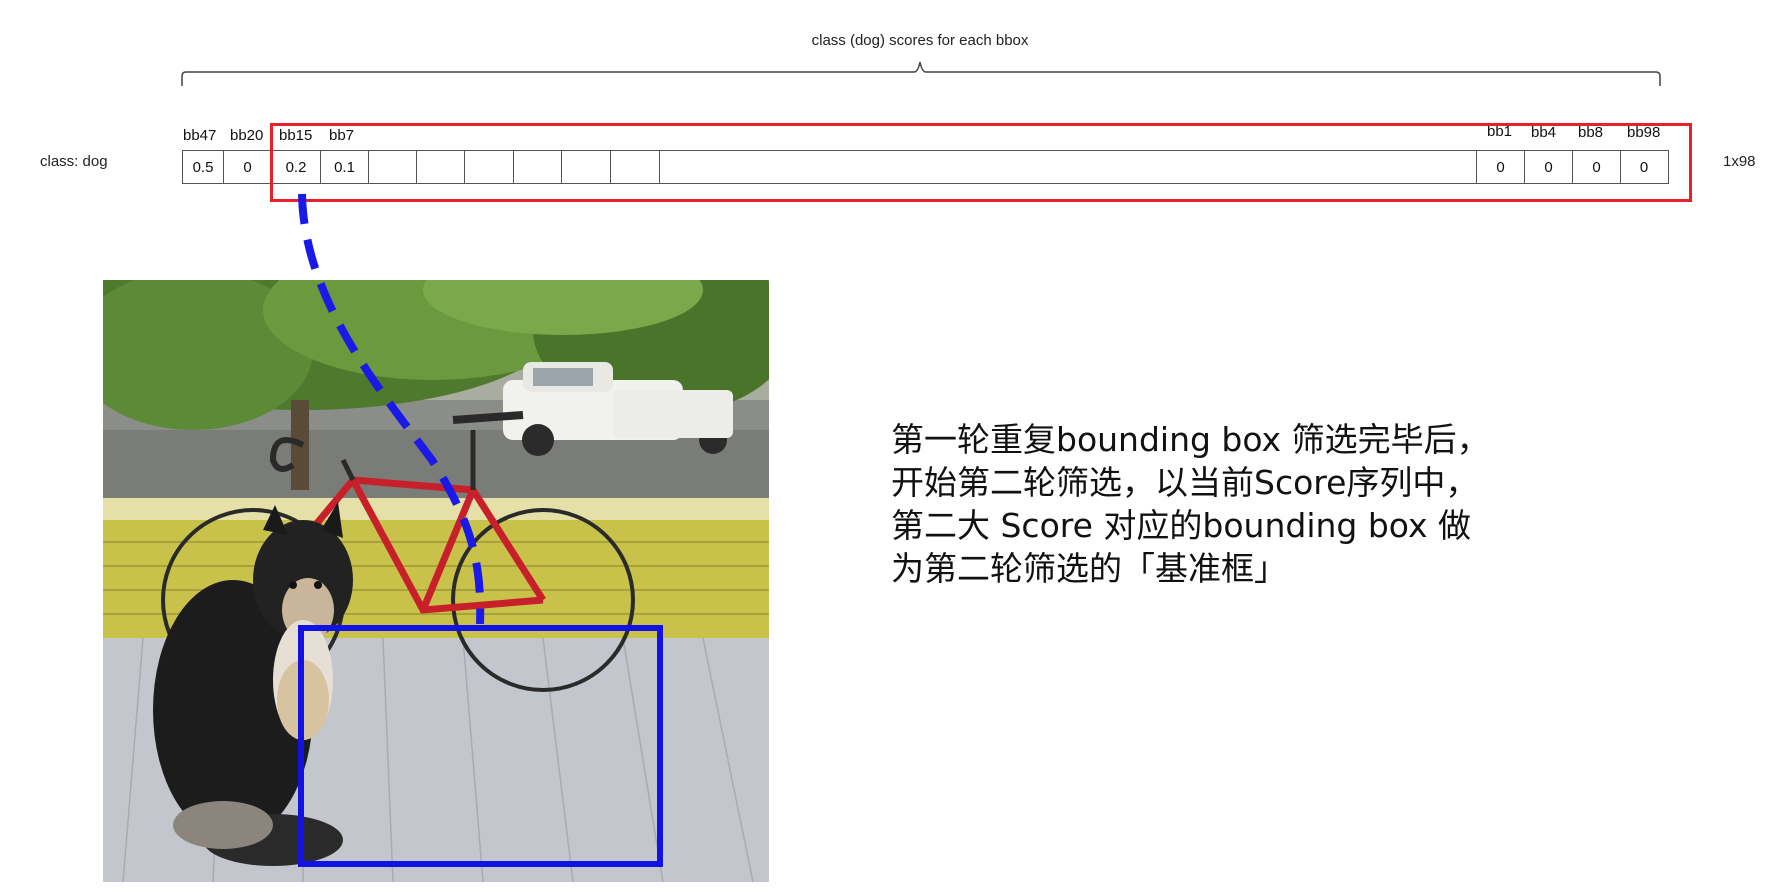  I want to click on remaining-scores-highlight, so click(981, 162).